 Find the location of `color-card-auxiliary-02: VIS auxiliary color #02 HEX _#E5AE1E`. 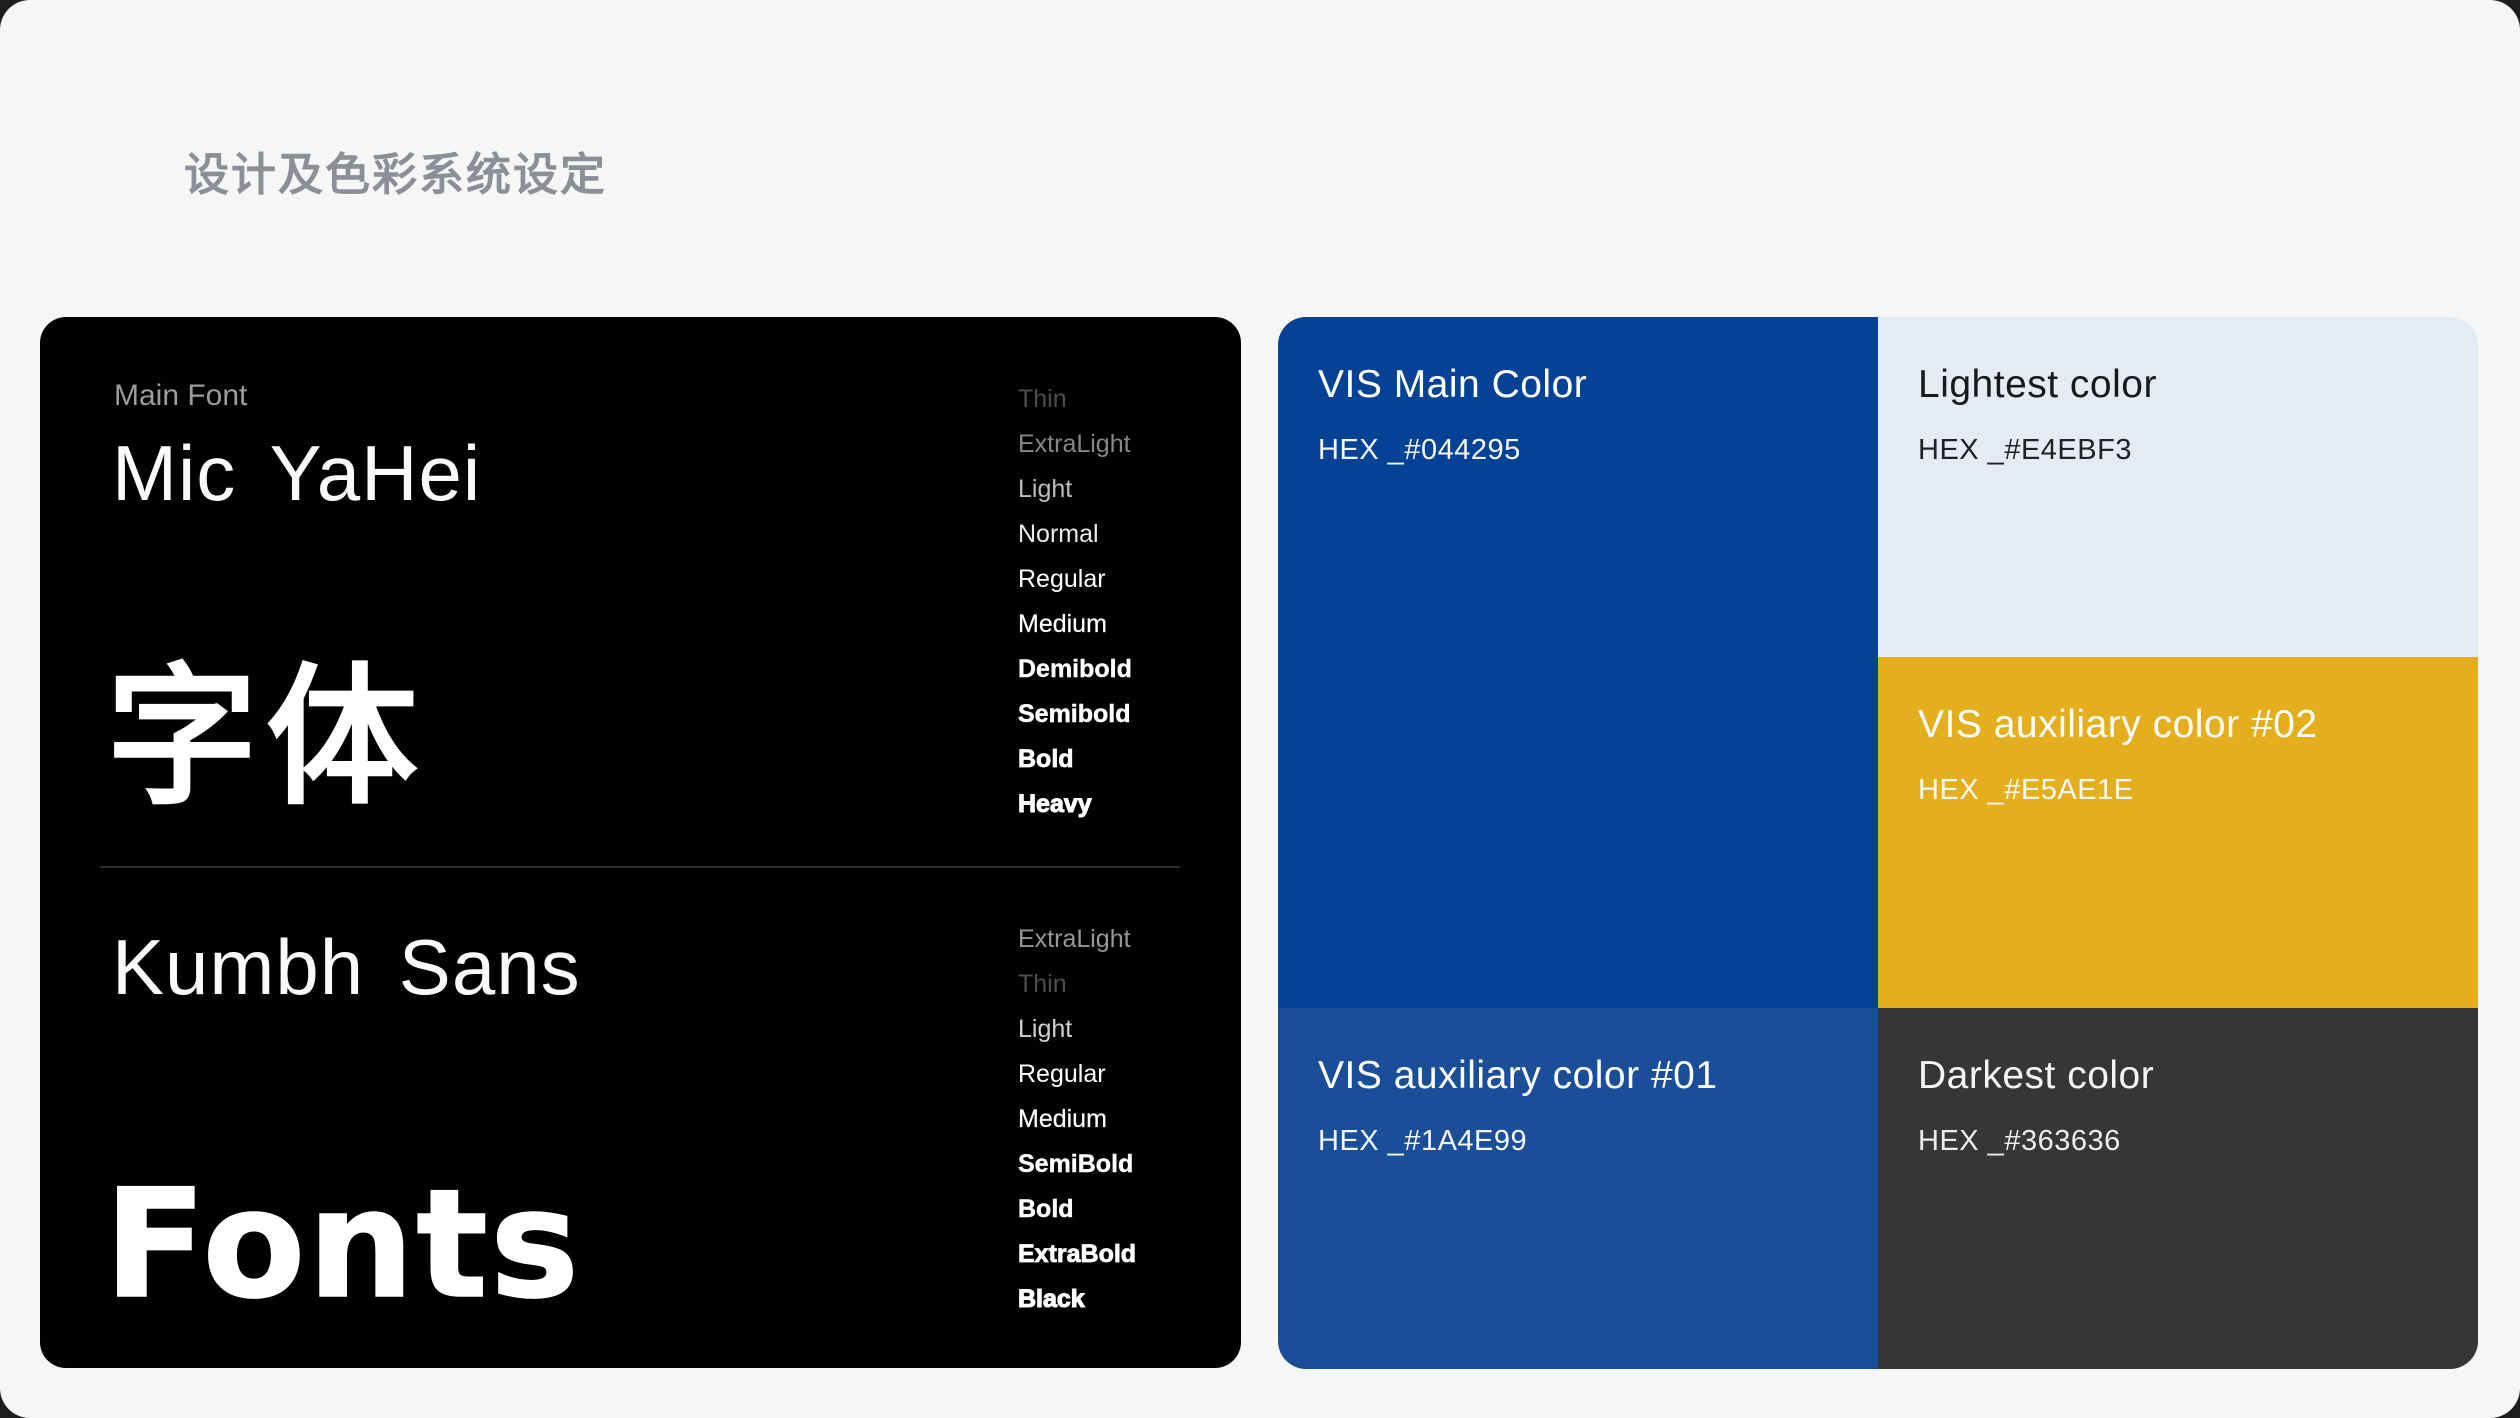

color-card-auxiliary-02: VIS auxiliary color #02 HEX _#E5AE1E is located at coordinates (2178, 832).